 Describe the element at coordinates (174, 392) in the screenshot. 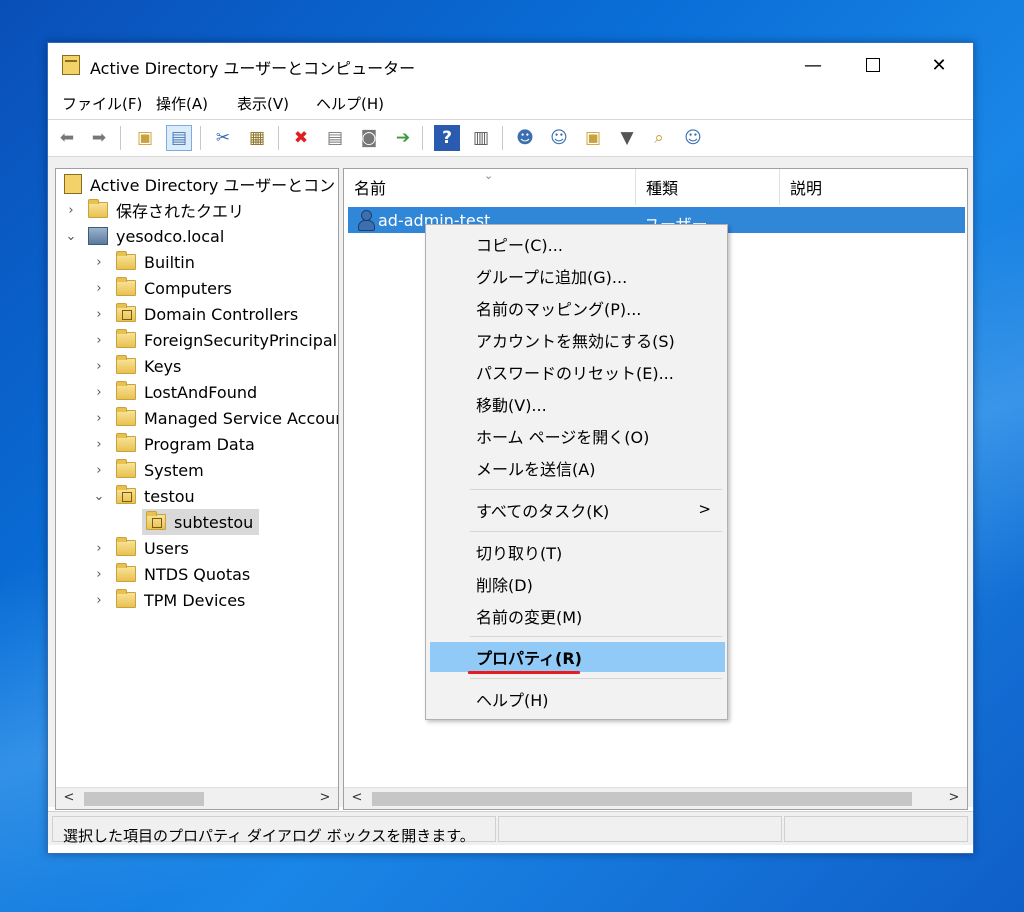

I see `tree-item-lost-and-found: › LostAndFound` at that location.